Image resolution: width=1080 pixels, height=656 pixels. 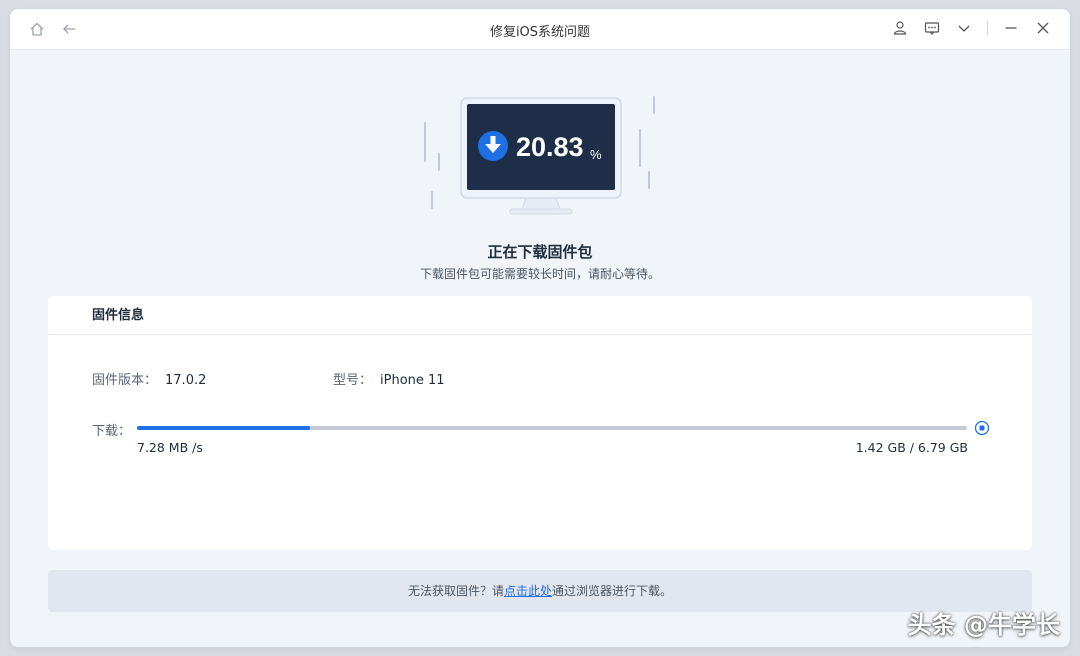 I want to click on close-icon, so click(x=1043, y=28).